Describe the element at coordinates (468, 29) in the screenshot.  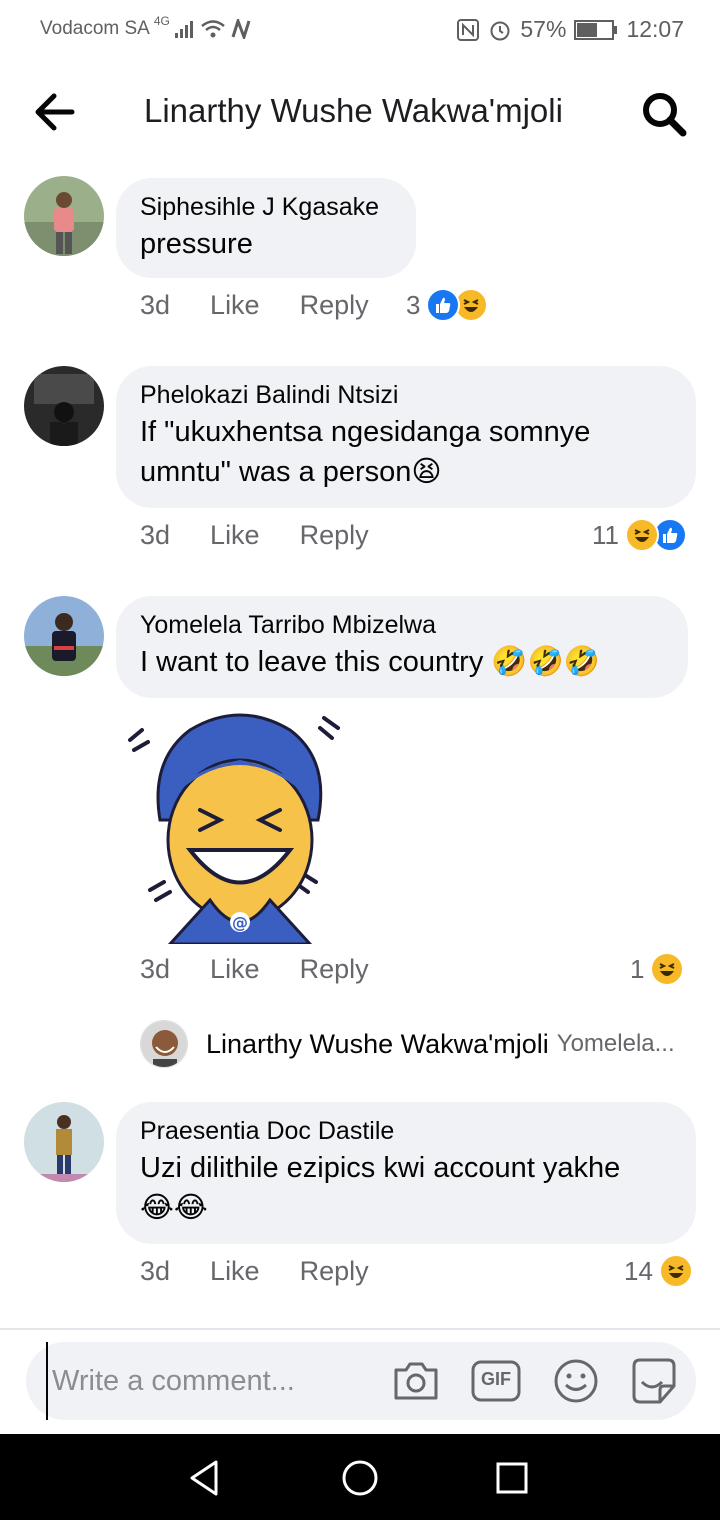
I see `nfc-icon` at that location.